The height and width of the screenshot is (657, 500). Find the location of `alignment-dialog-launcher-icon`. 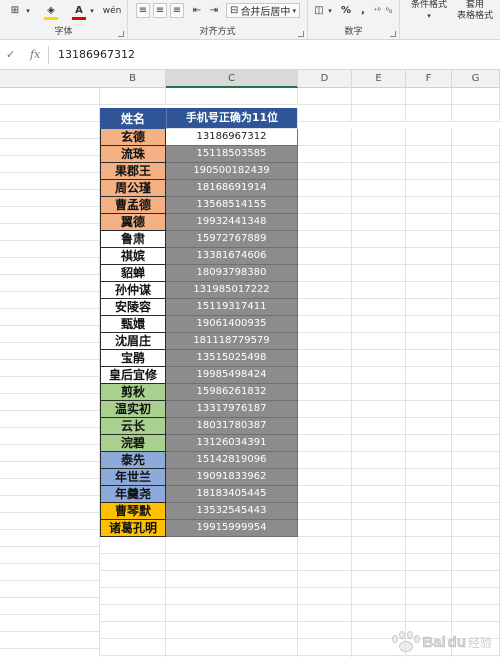

alignment-dialog-launcher-icon is located at coordinates (301, 34).